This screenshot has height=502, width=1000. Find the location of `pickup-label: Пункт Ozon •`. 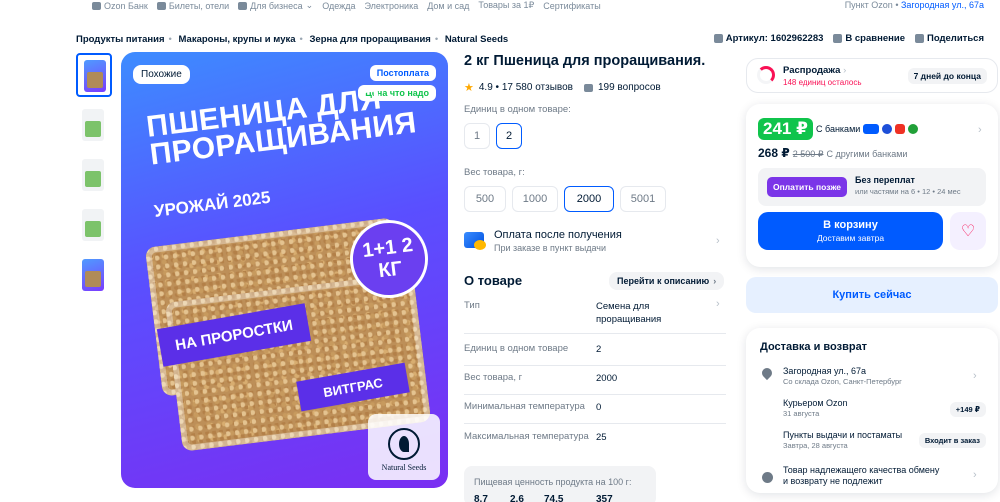

pickup-label: Пункт Ozon • is located at coordinates (872, 5).